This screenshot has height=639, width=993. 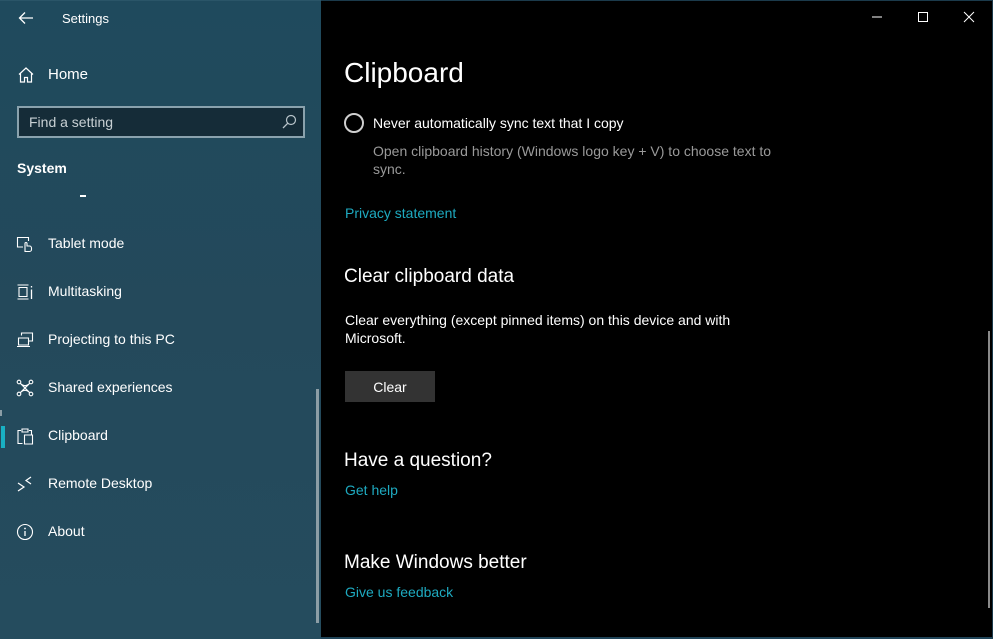 I want to click on close-button, so click(x=969, y=17).